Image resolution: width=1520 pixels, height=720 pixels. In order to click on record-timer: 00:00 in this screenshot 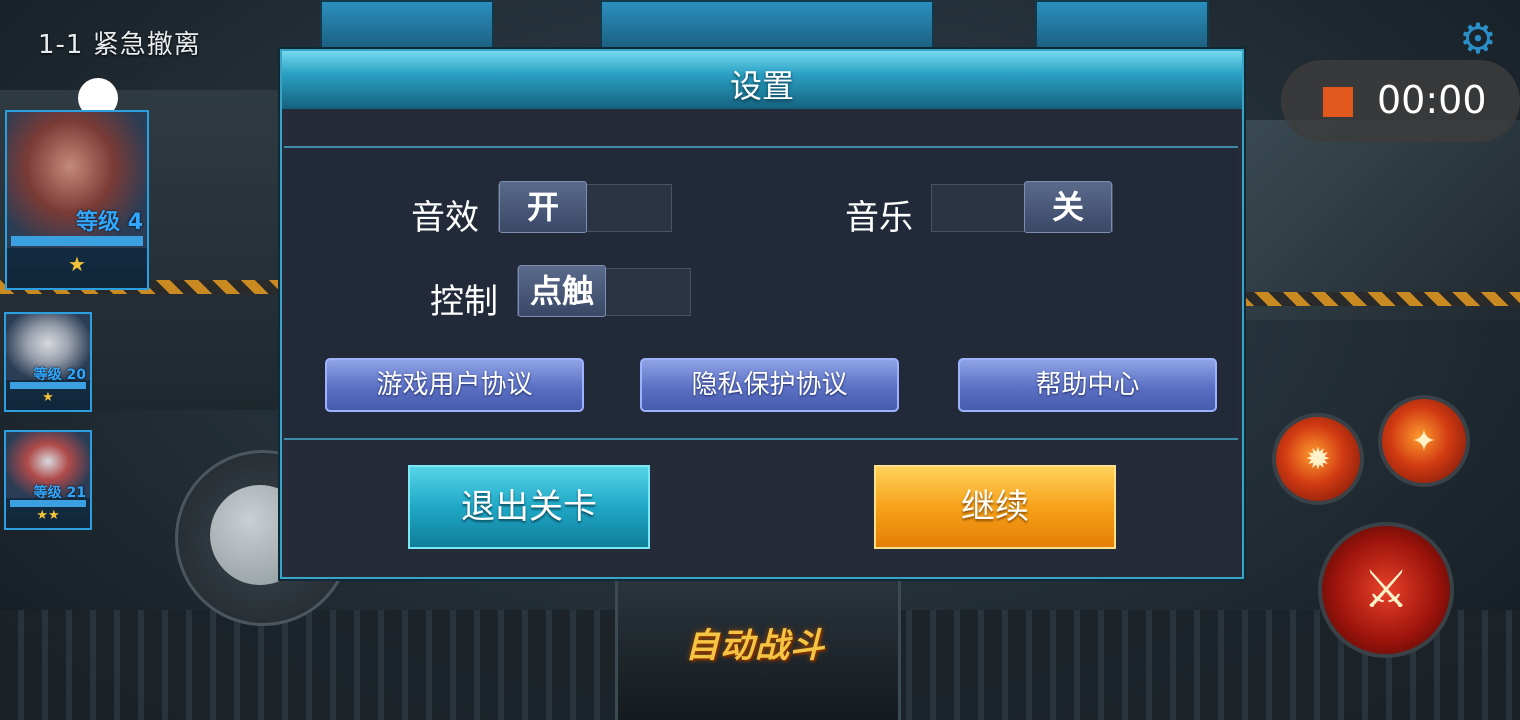, I will do `click(1432, 100)`.